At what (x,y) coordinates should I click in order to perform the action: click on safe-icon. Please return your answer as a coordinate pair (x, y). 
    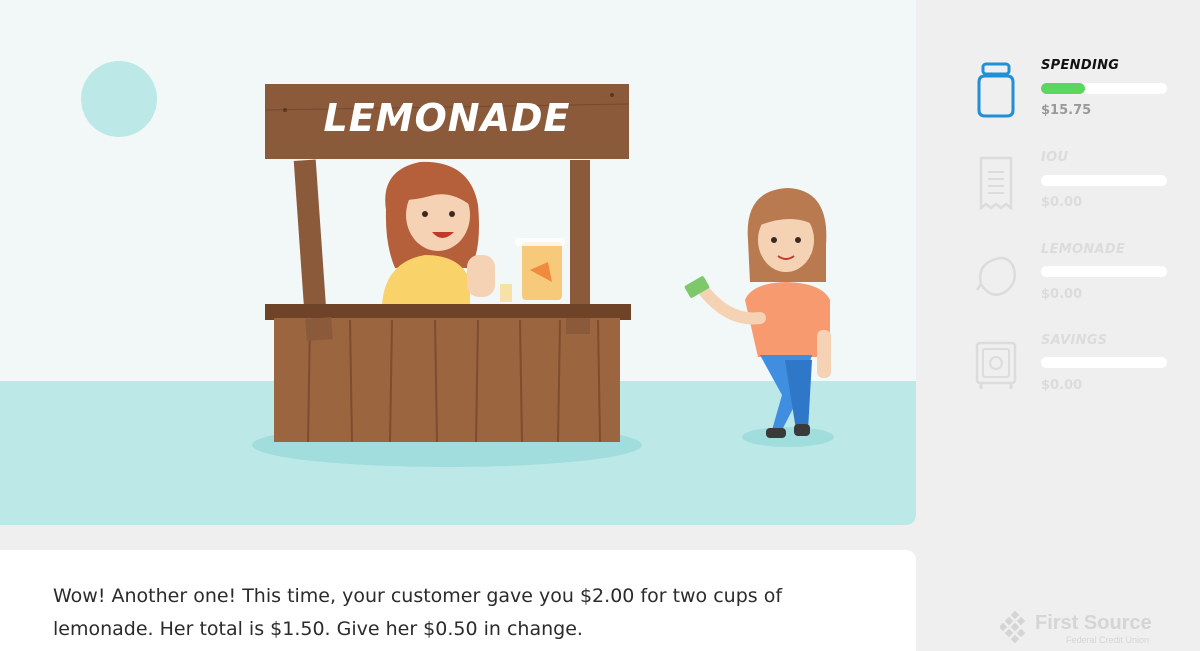
    Looking at the image, I should click on (996, 368).